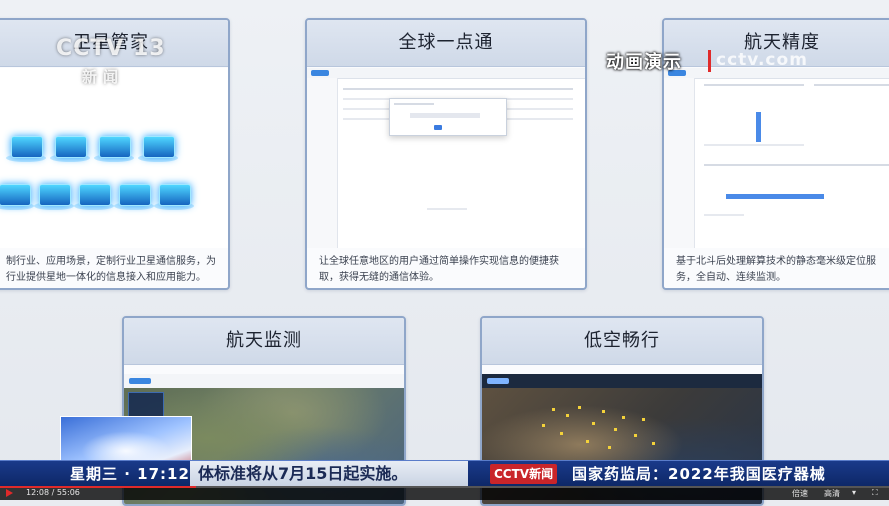 The image size is (889, 506). I want to click on player-controls: 12:08 / 55:06 倍速 高清 ▾ ⛶, so click(444, 493).